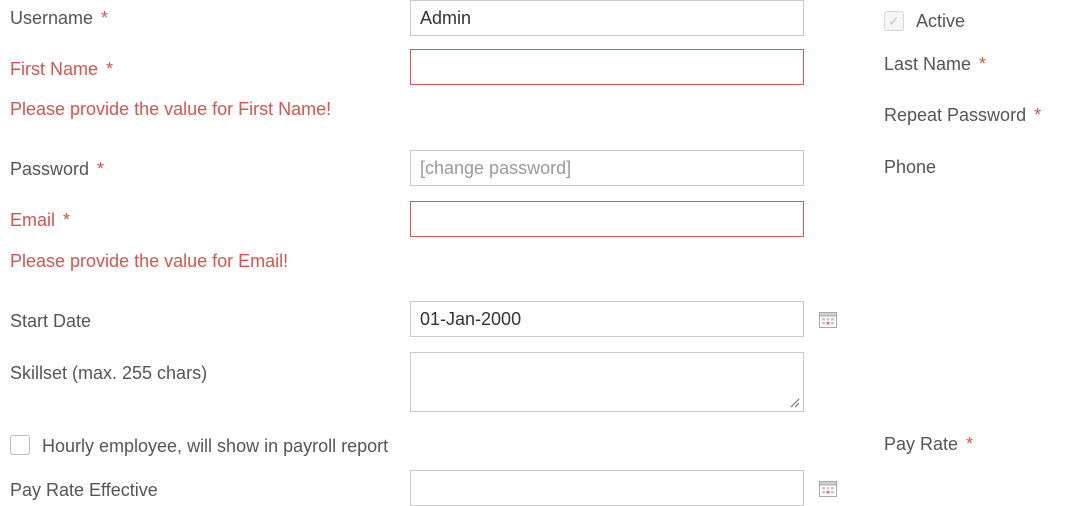 Image resolution: width=1075 pixels, height=506 pixels. I want to click on password-label-text: Password, so click(50, 169).